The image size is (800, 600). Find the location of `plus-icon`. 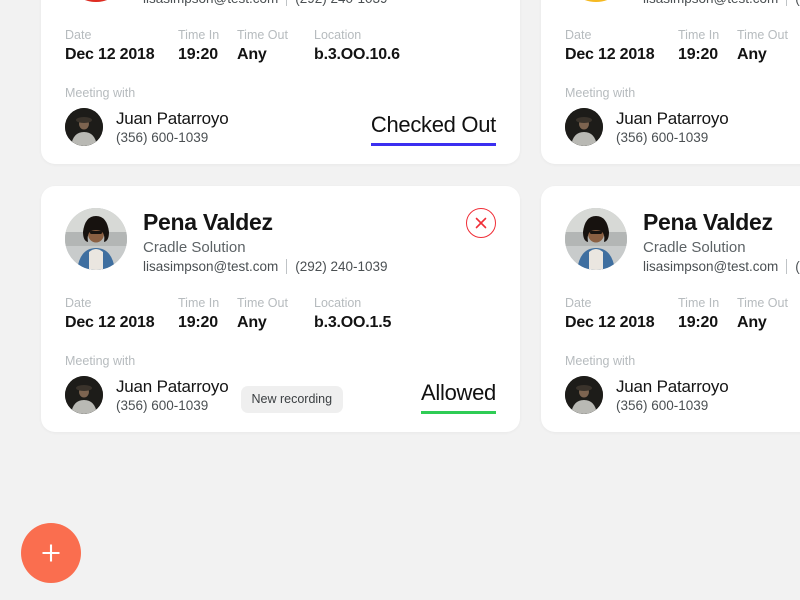

plus-icon is located at coordinates (51, 553).